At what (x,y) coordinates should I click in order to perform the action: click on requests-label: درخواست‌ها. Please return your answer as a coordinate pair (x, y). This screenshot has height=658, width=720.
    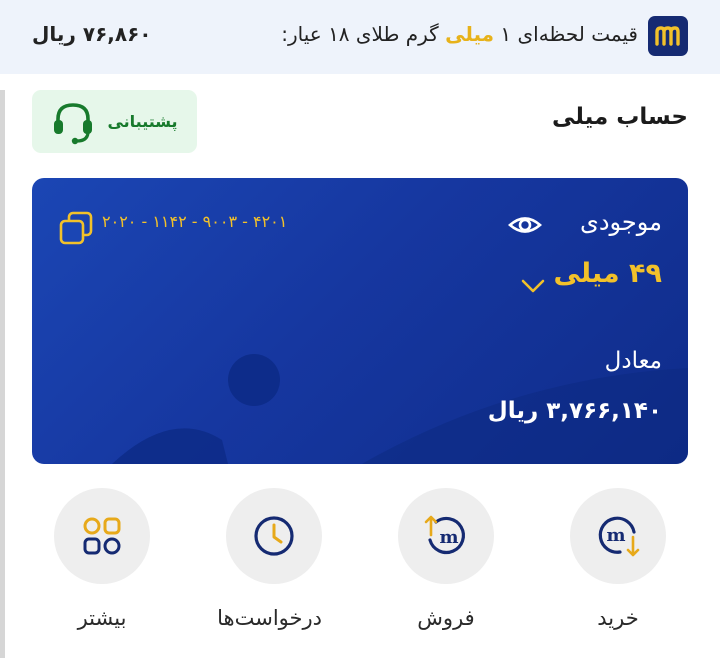
    Looking at the image, I should click on (269, 618).